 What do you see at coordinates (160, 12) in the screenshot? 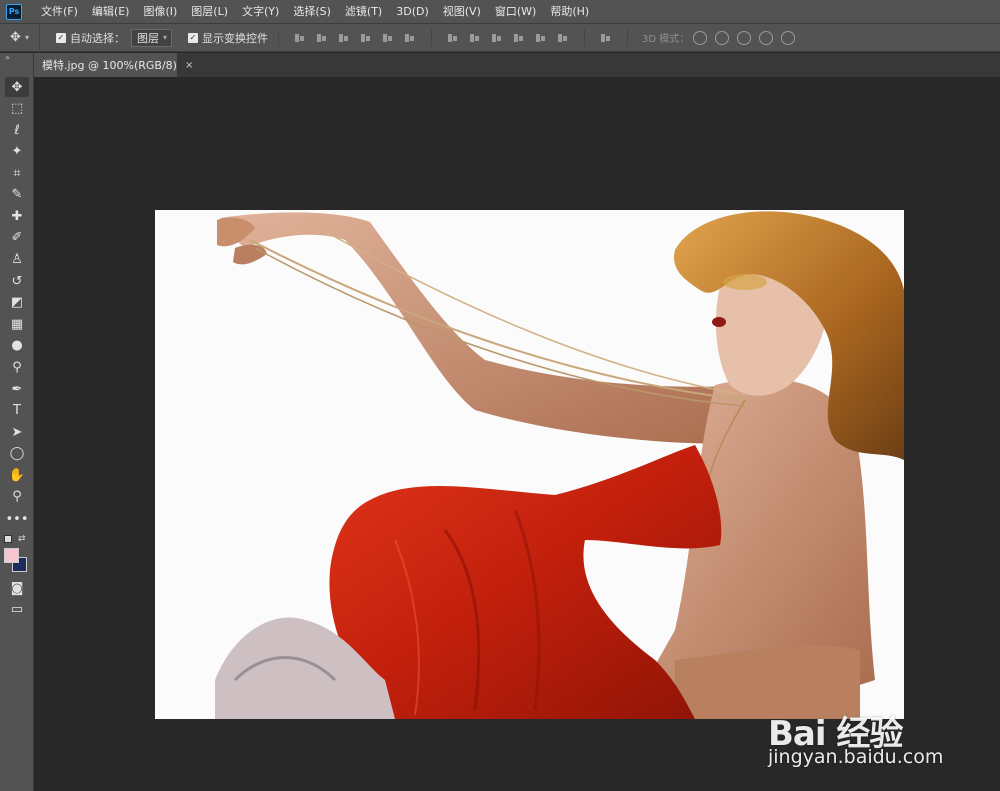
I see `menu-image: 图像(I)` at bounding box center [160, 12].